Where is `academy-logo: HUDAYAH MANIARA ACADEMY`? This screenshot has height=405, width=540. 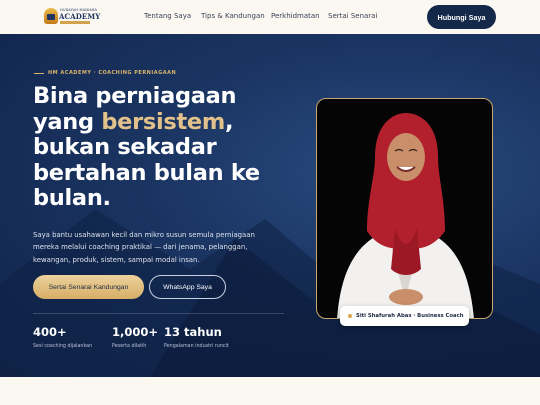 academy-logo: HUDAYAH MANIARA ACADEMY is located at coordinates (72, 17).